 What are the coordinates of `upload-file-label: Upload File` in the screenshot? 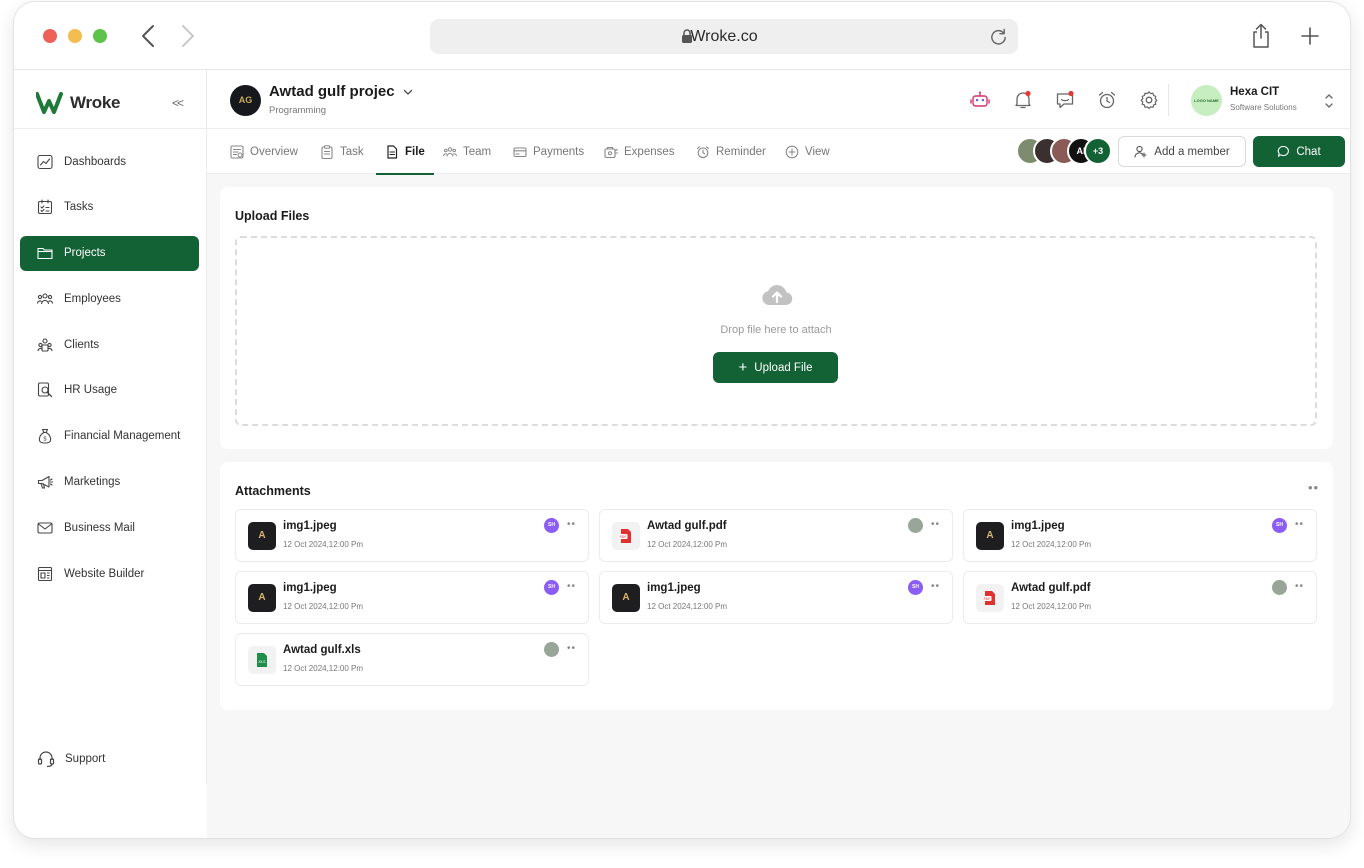 It's located at (783, 367).